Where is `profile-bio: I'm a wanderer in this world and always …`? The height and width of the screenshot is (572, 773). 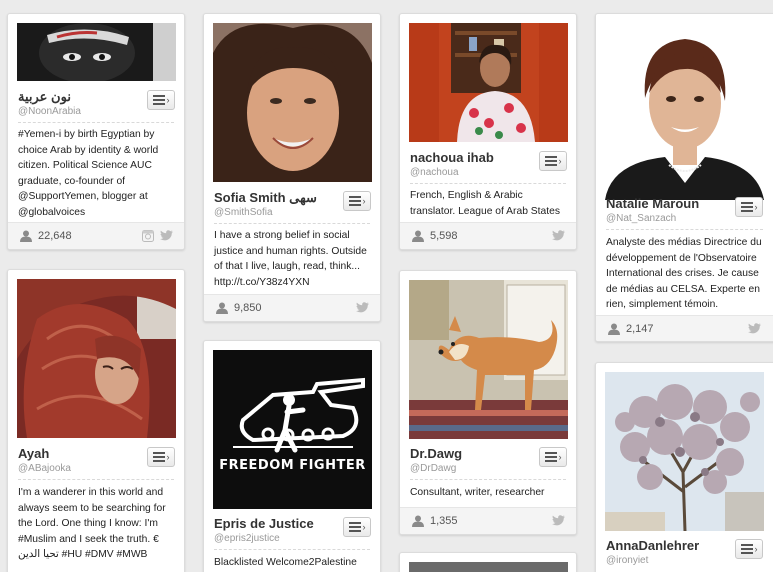 profile-bio: I'm a wanderer in this world and always … is located at coordinates (92, 523).